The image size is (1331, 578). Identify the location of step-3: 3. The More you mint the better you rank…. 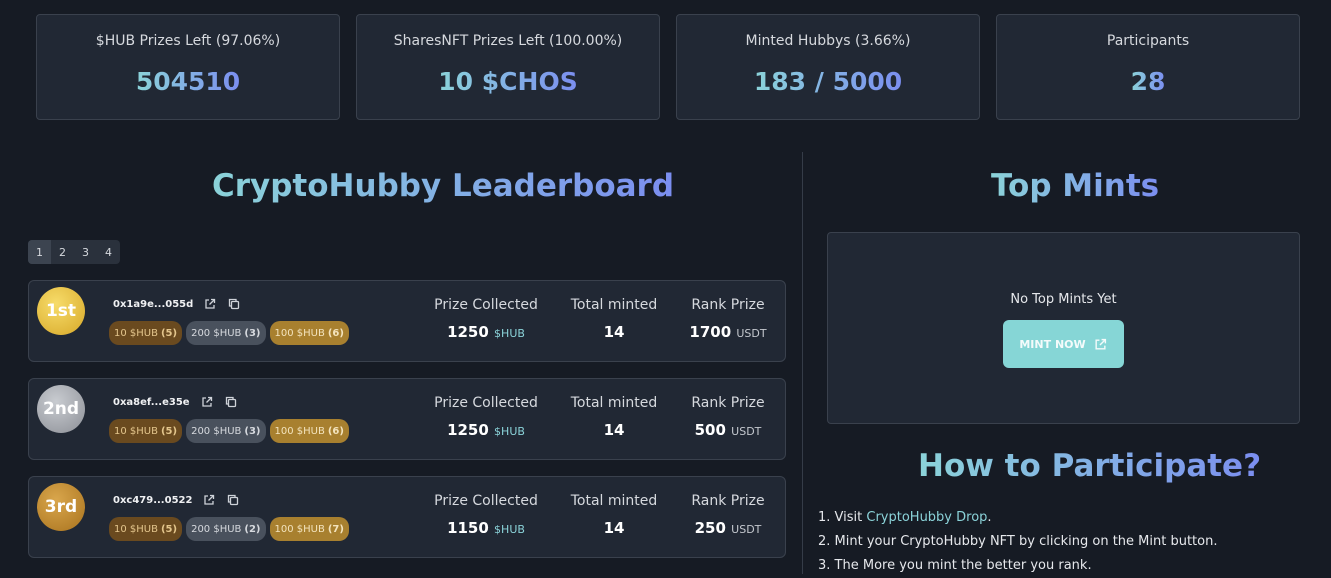
(955, 565).